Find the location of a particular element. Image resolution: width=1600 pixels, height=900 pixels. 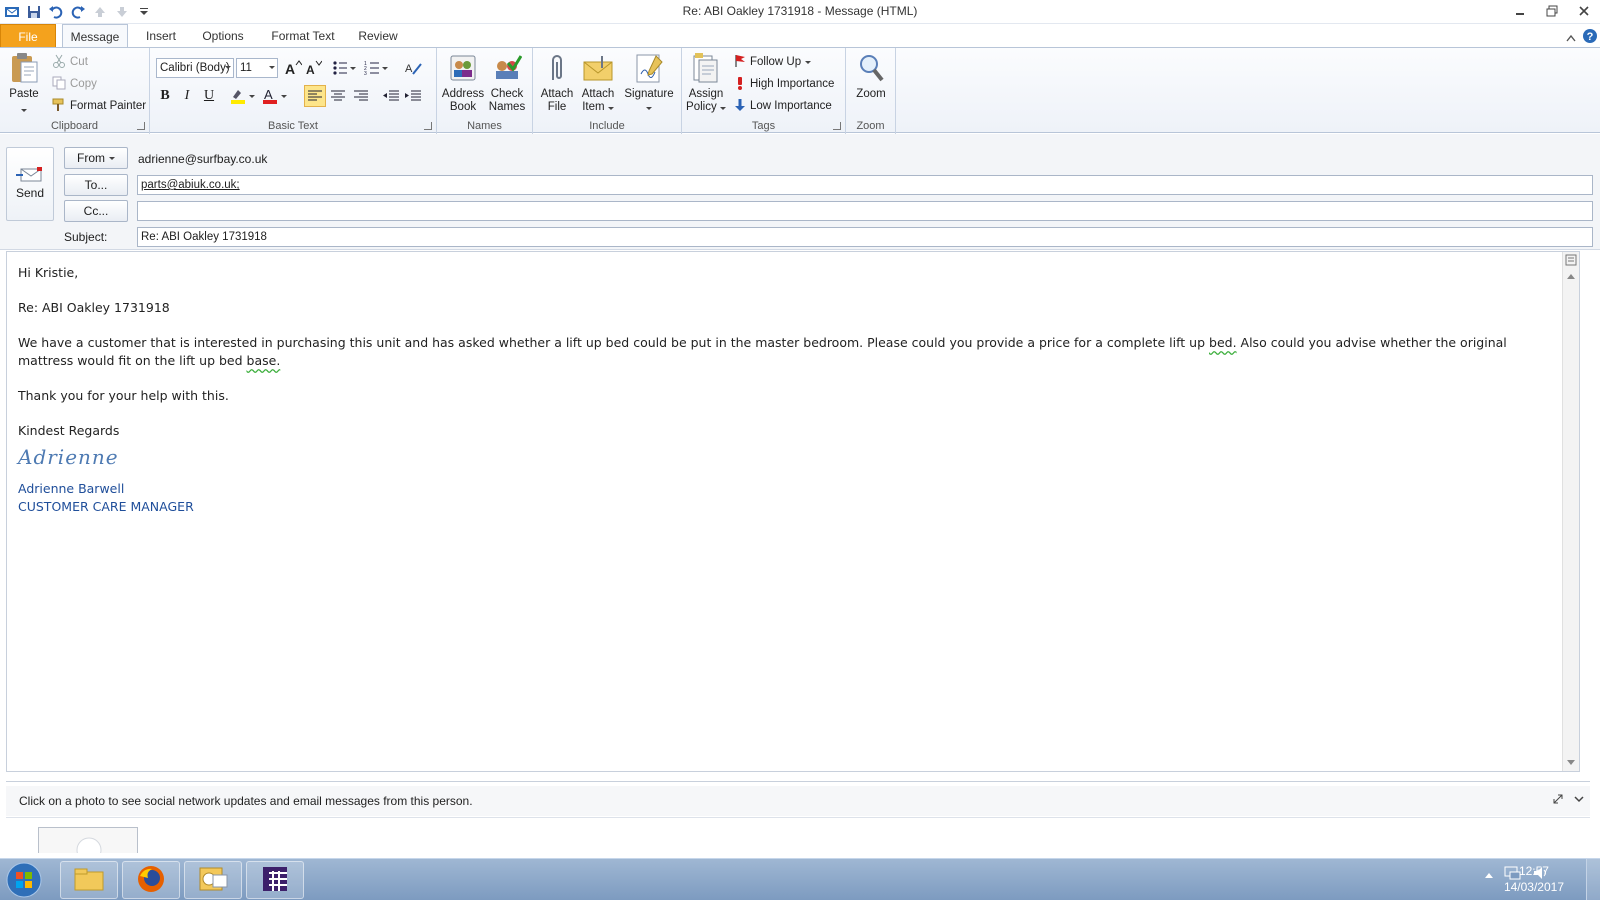

exclamation-icon is located at coordinates (740, 84).